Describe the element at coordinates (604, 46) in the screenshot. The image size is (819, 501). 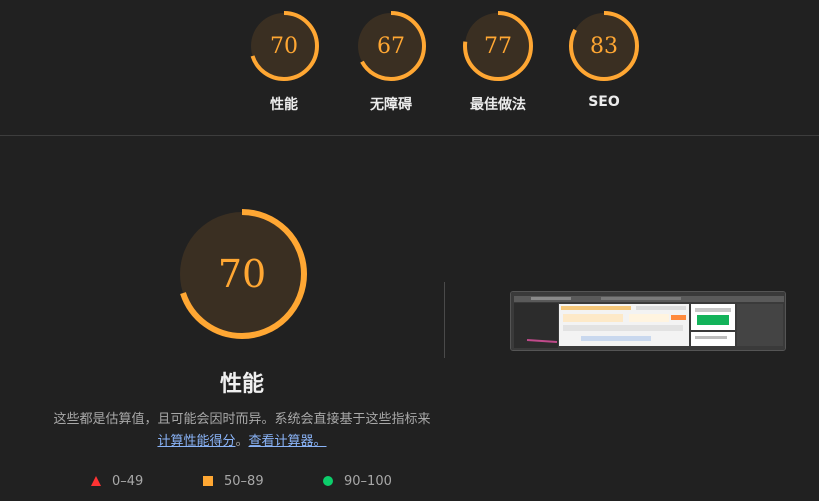
I see `gauge-seo-score: 83` at that location.